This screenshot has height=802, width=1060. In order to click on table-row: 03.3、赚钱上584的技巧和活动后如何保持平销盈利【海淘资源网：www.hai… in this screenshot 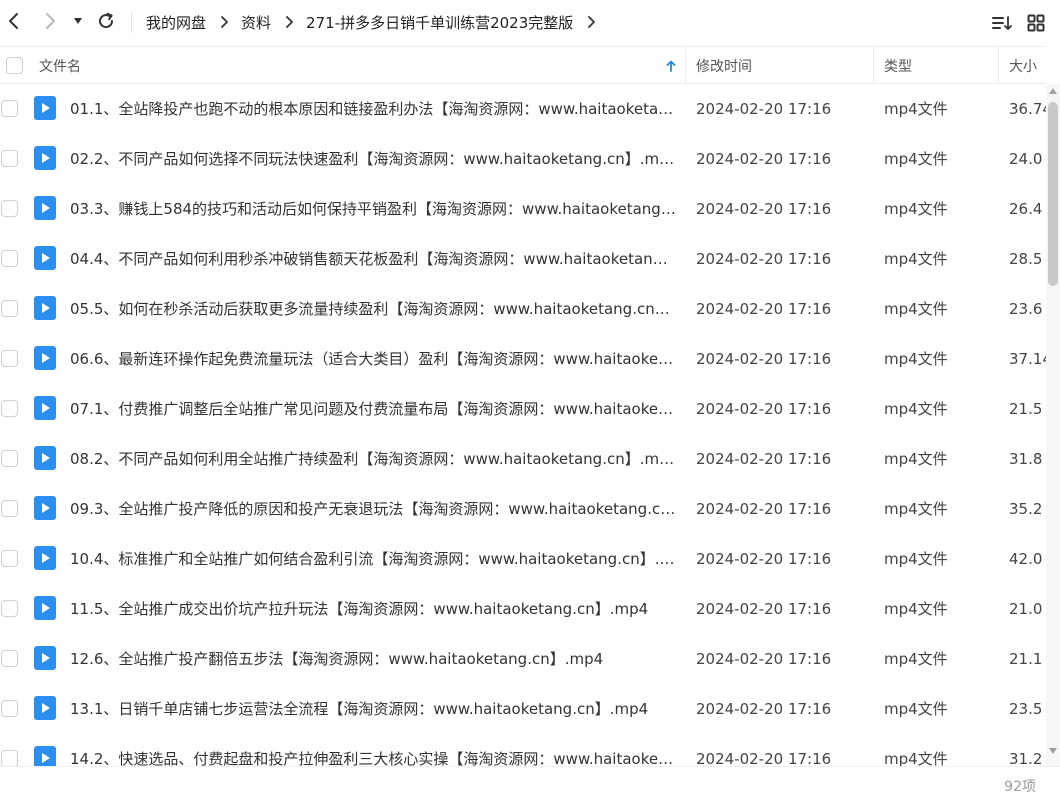, I will do `click(523, 209)`.